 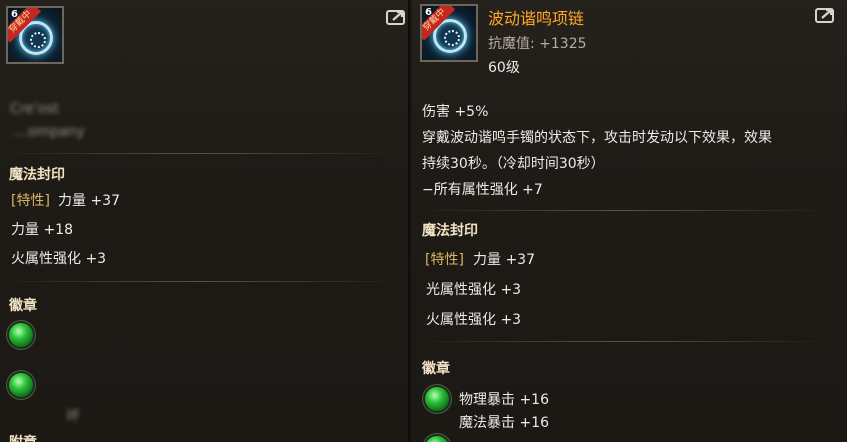 I want to click on blurred-text: …ompany, so click(x=49, y=132).